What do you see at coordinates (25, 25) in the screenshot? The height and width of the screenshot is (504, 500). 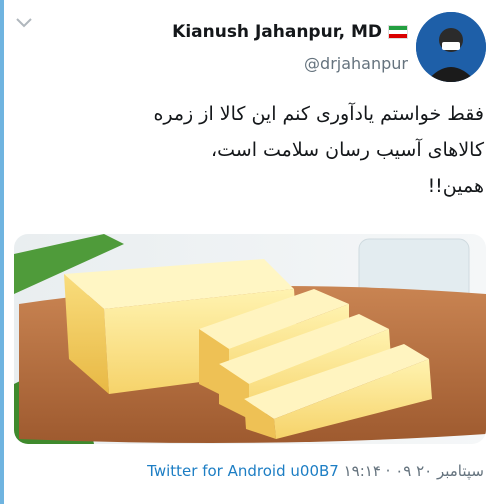 I see `chevron-down-icon` at bounding box center [25, 25].